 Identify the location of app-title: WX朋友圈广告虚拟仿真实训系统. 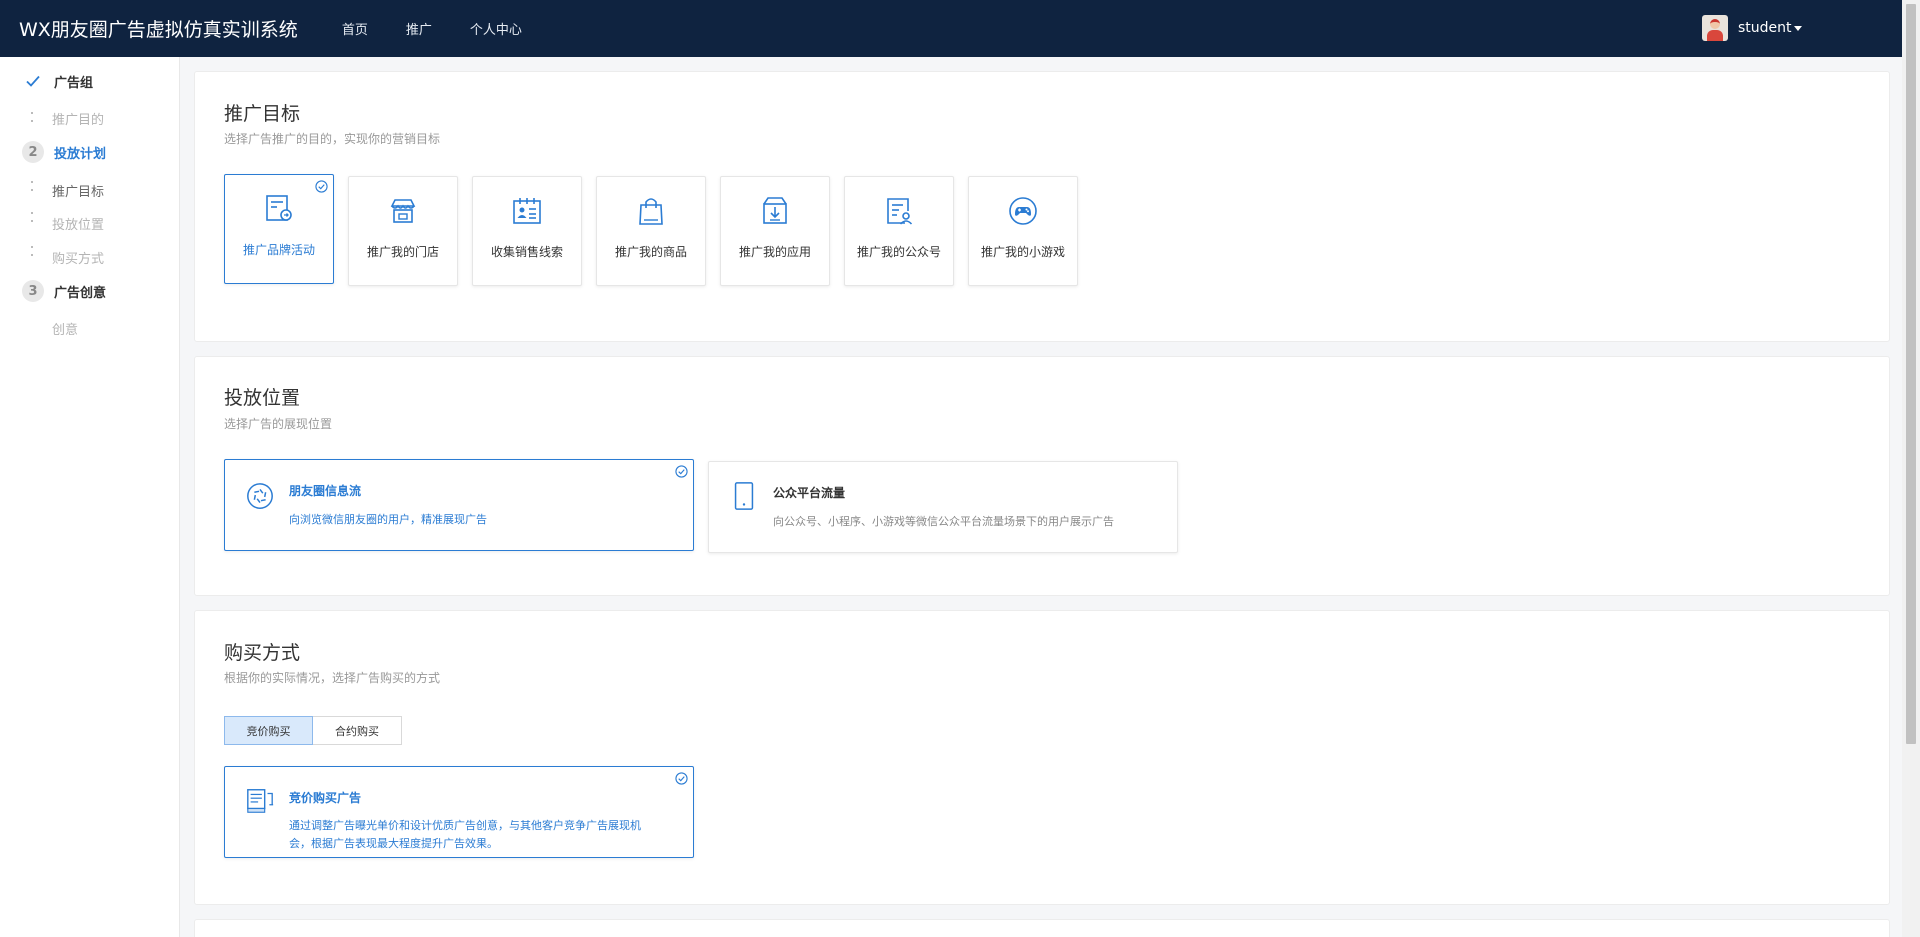
(158, 28).